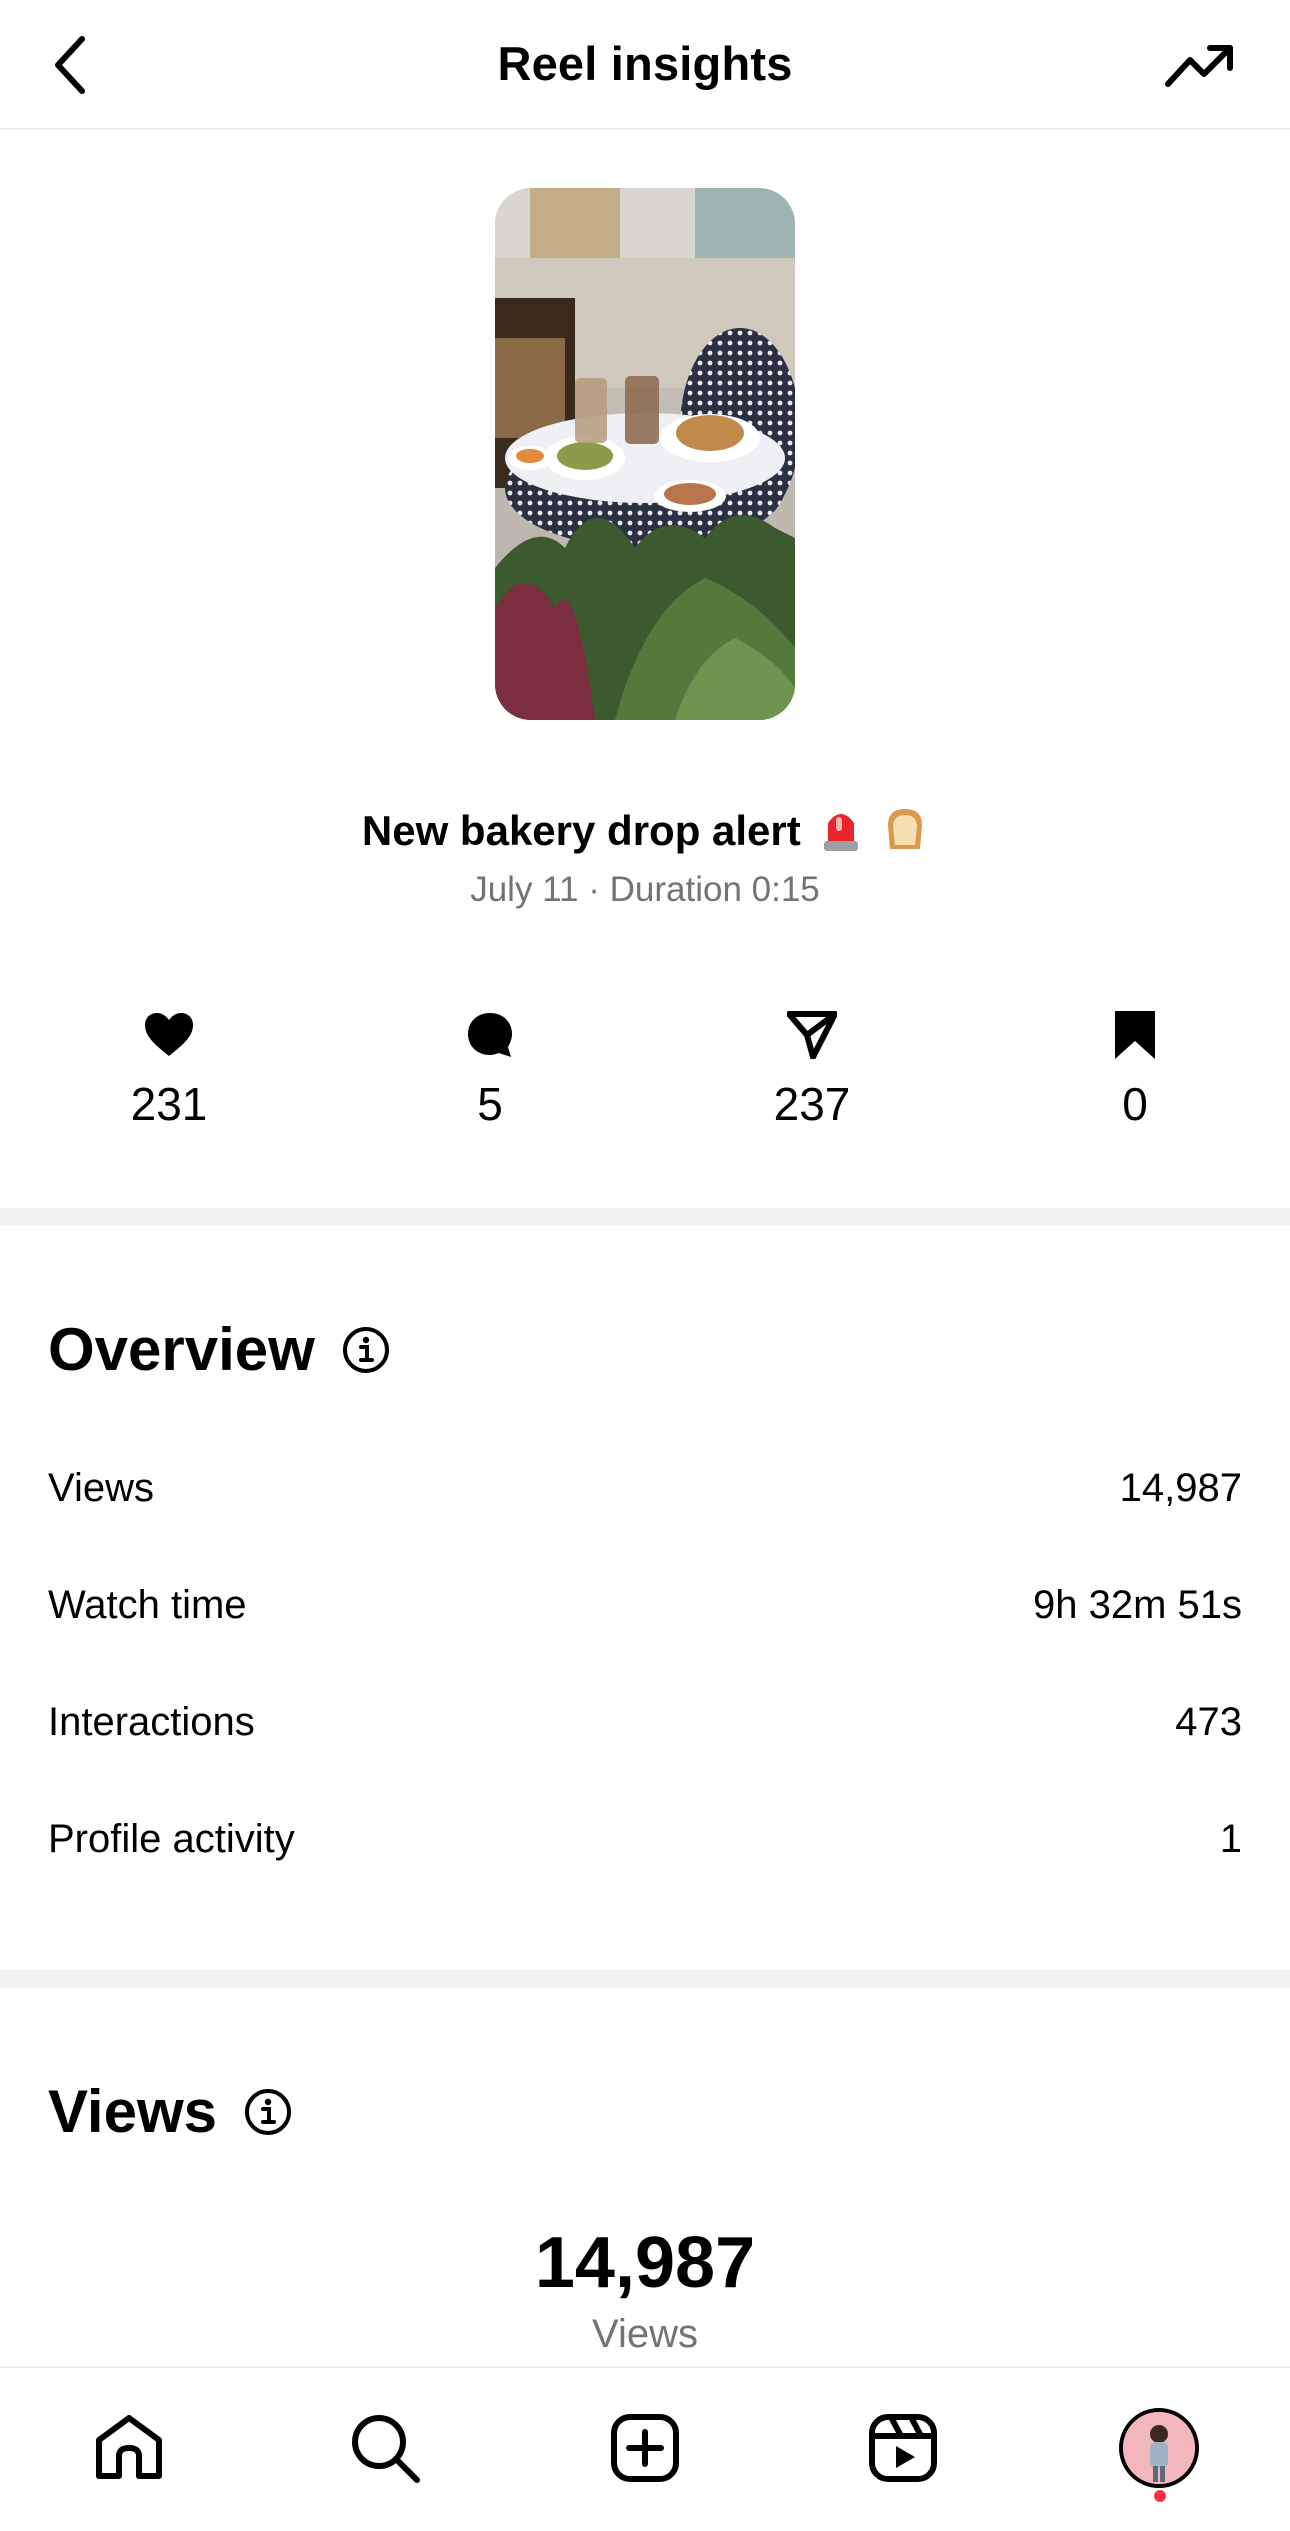  Describe the element at coordinates (1230, 1838) in the screenshot. I see `overview-row-value: 1` at that location.